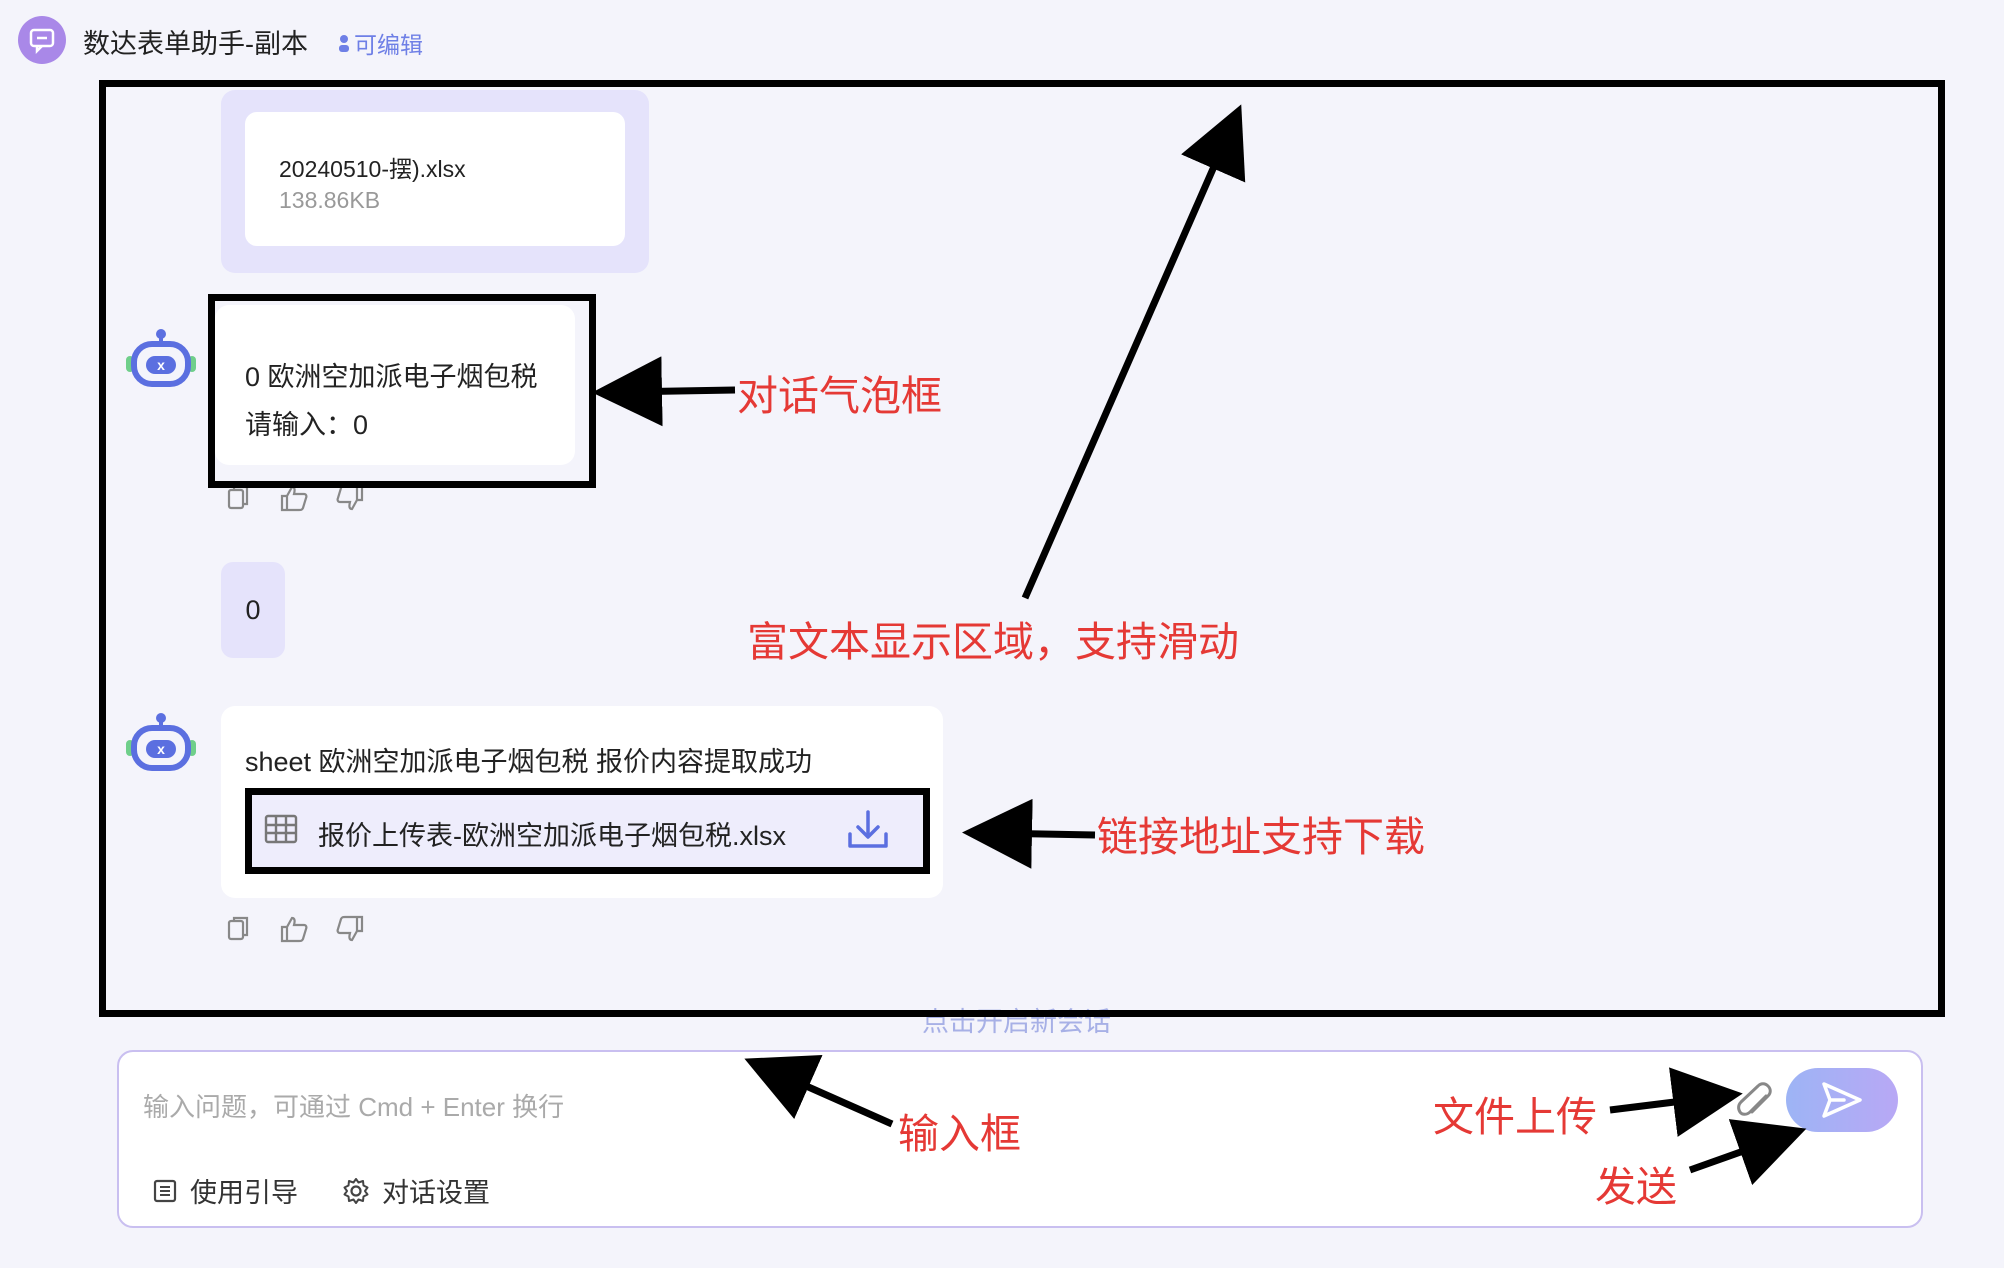 This screenshot has width=2004, height=1268. I want to click on annotation-rich-text: 富文本显示区域，支持滑动, so click(993, 642).